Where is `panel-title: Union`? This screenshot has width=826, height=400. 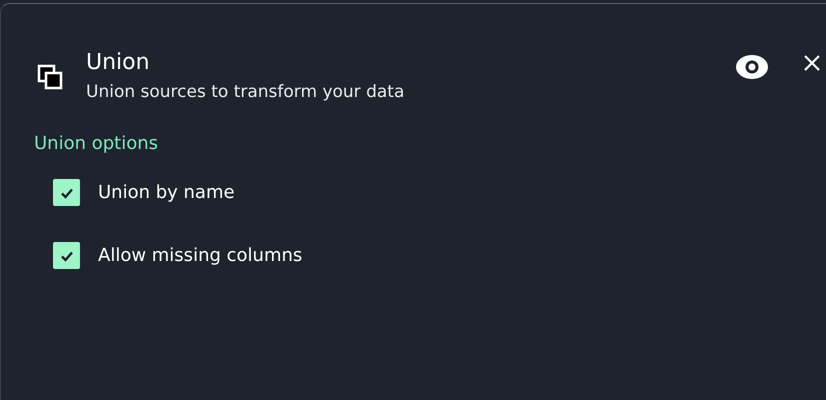 panel-title: Union is located at coordinates (118, 63).